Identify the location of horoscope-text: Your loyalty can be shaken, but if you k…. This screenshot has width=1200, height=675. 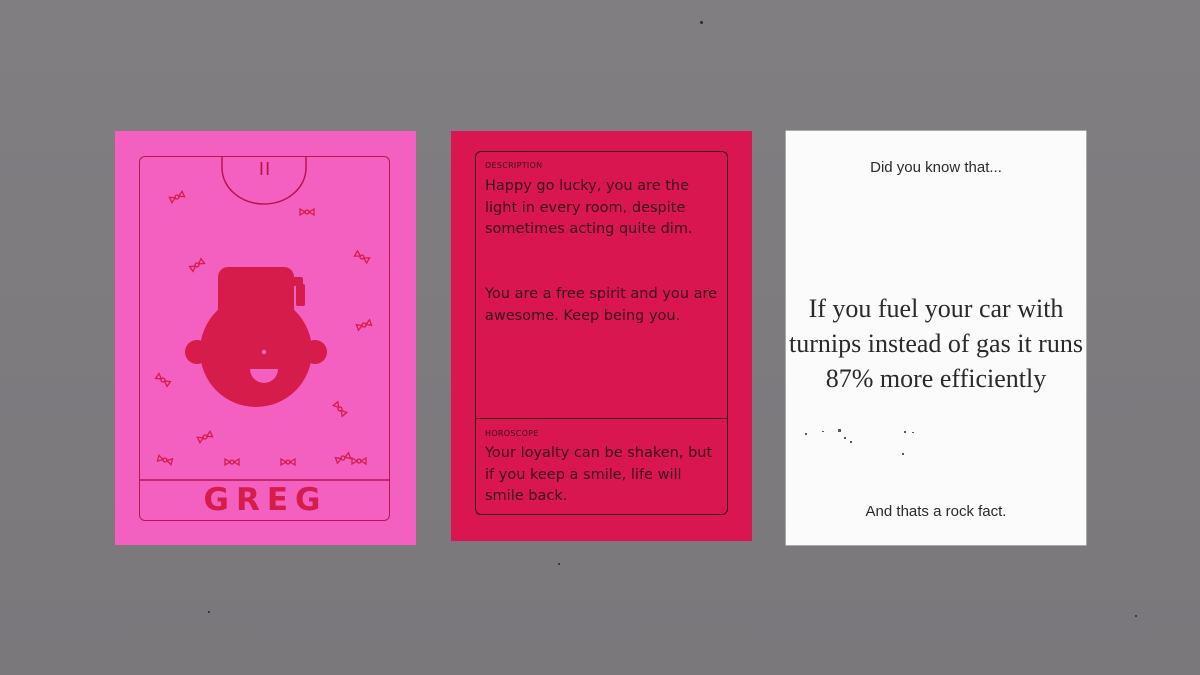
(599, 474).